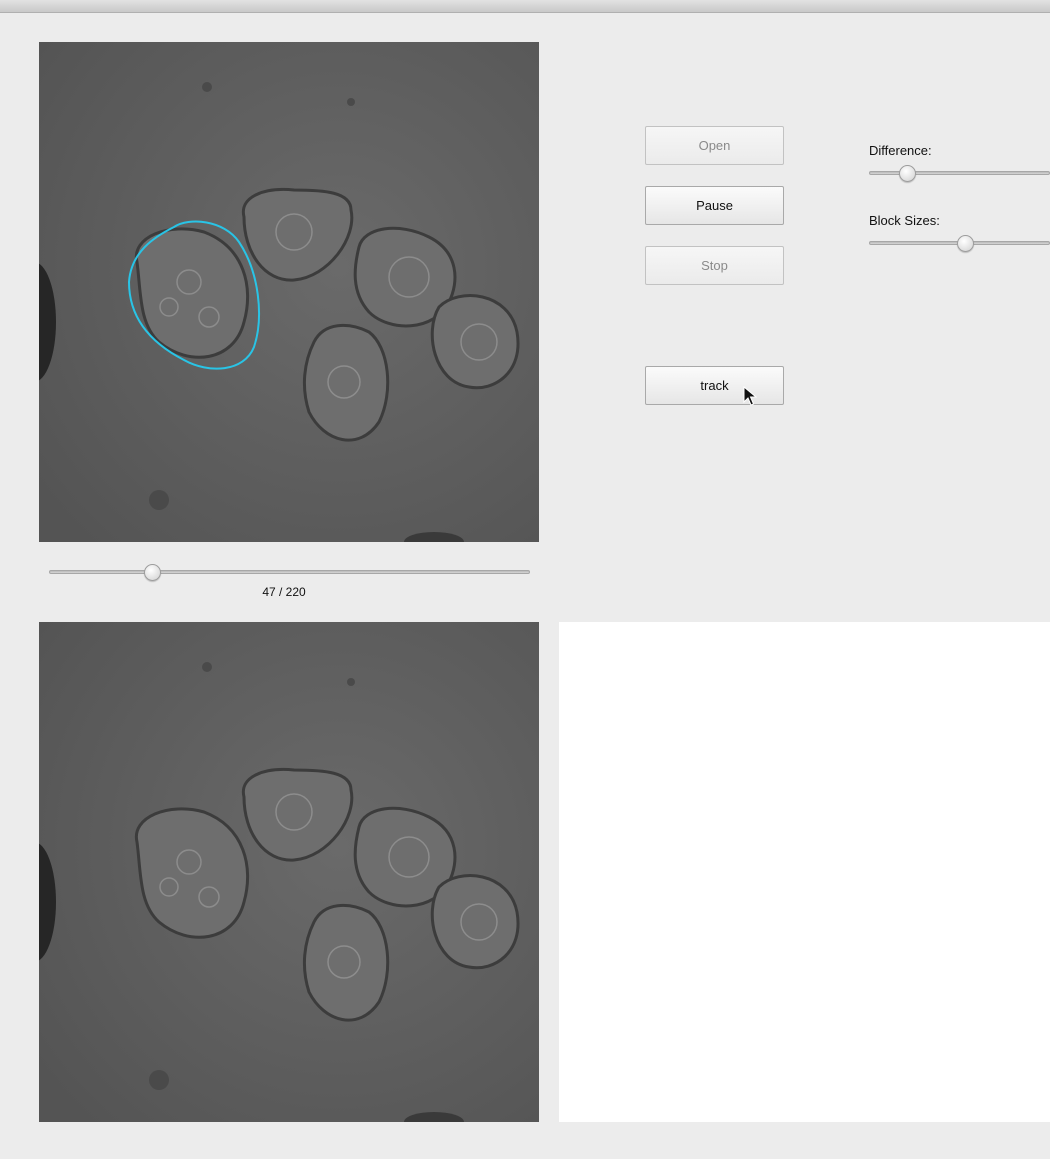 This screenshot has height=1159, width=1050. What do you see at coordinates (284, 592) in the screenshot?
I see `frame-counter: 47 / 220` at bounding box center [284, 592].